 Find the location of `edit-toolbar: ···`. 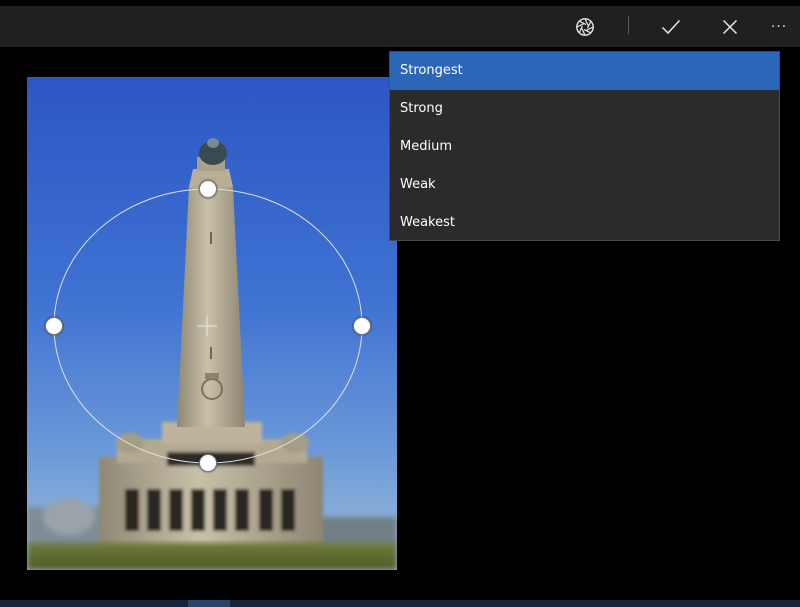

edit-toolbar: ··· is located at coordinates (400, 26).